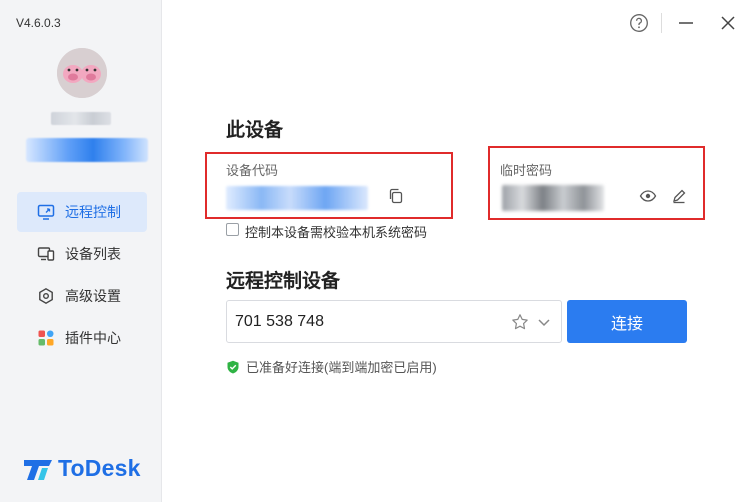 This screenshot has height=502, width=752. I want to click on minimize-icon, so click(686, 23).